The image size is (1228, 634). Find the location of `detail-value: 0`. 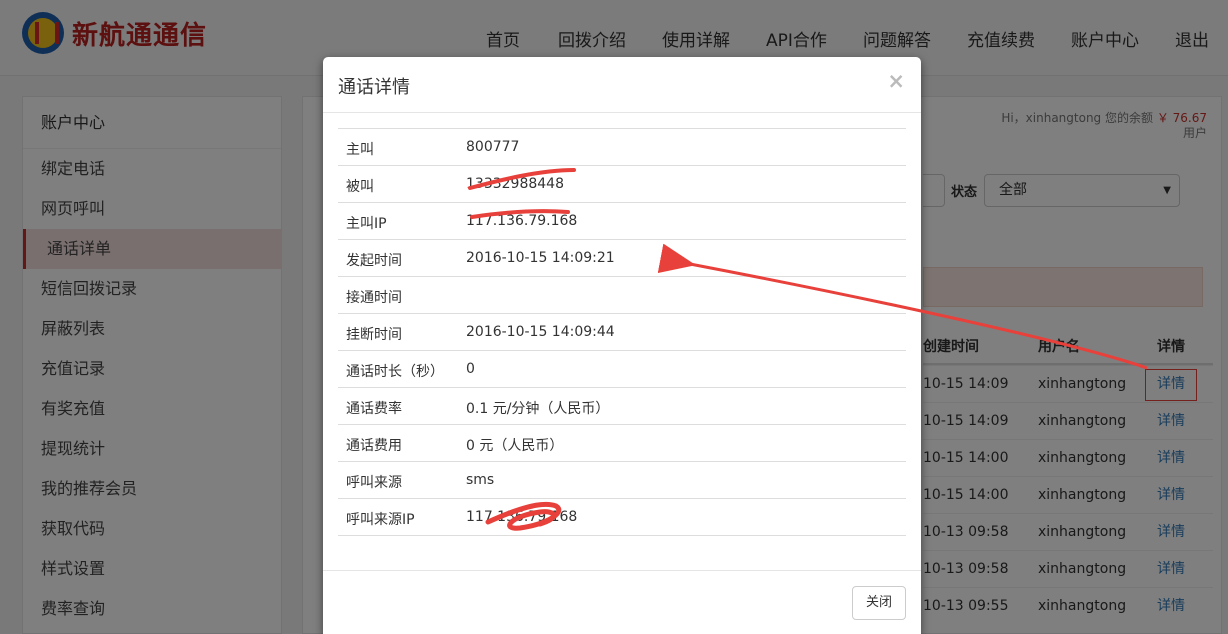

detail-value: 0 is located at coordinates (470, 369).